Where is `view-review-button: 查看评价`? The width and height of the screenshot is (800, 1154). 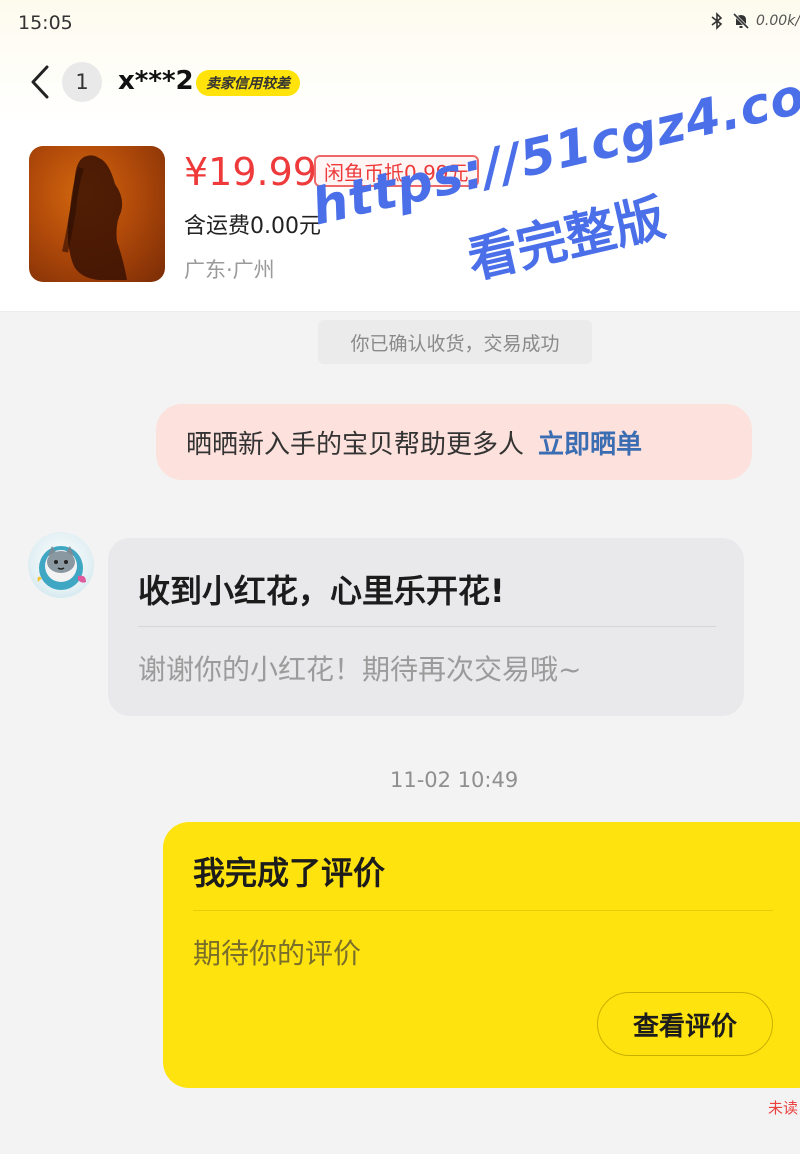
view-review-button: 查看评价 is located at coordinates (685, 1024).